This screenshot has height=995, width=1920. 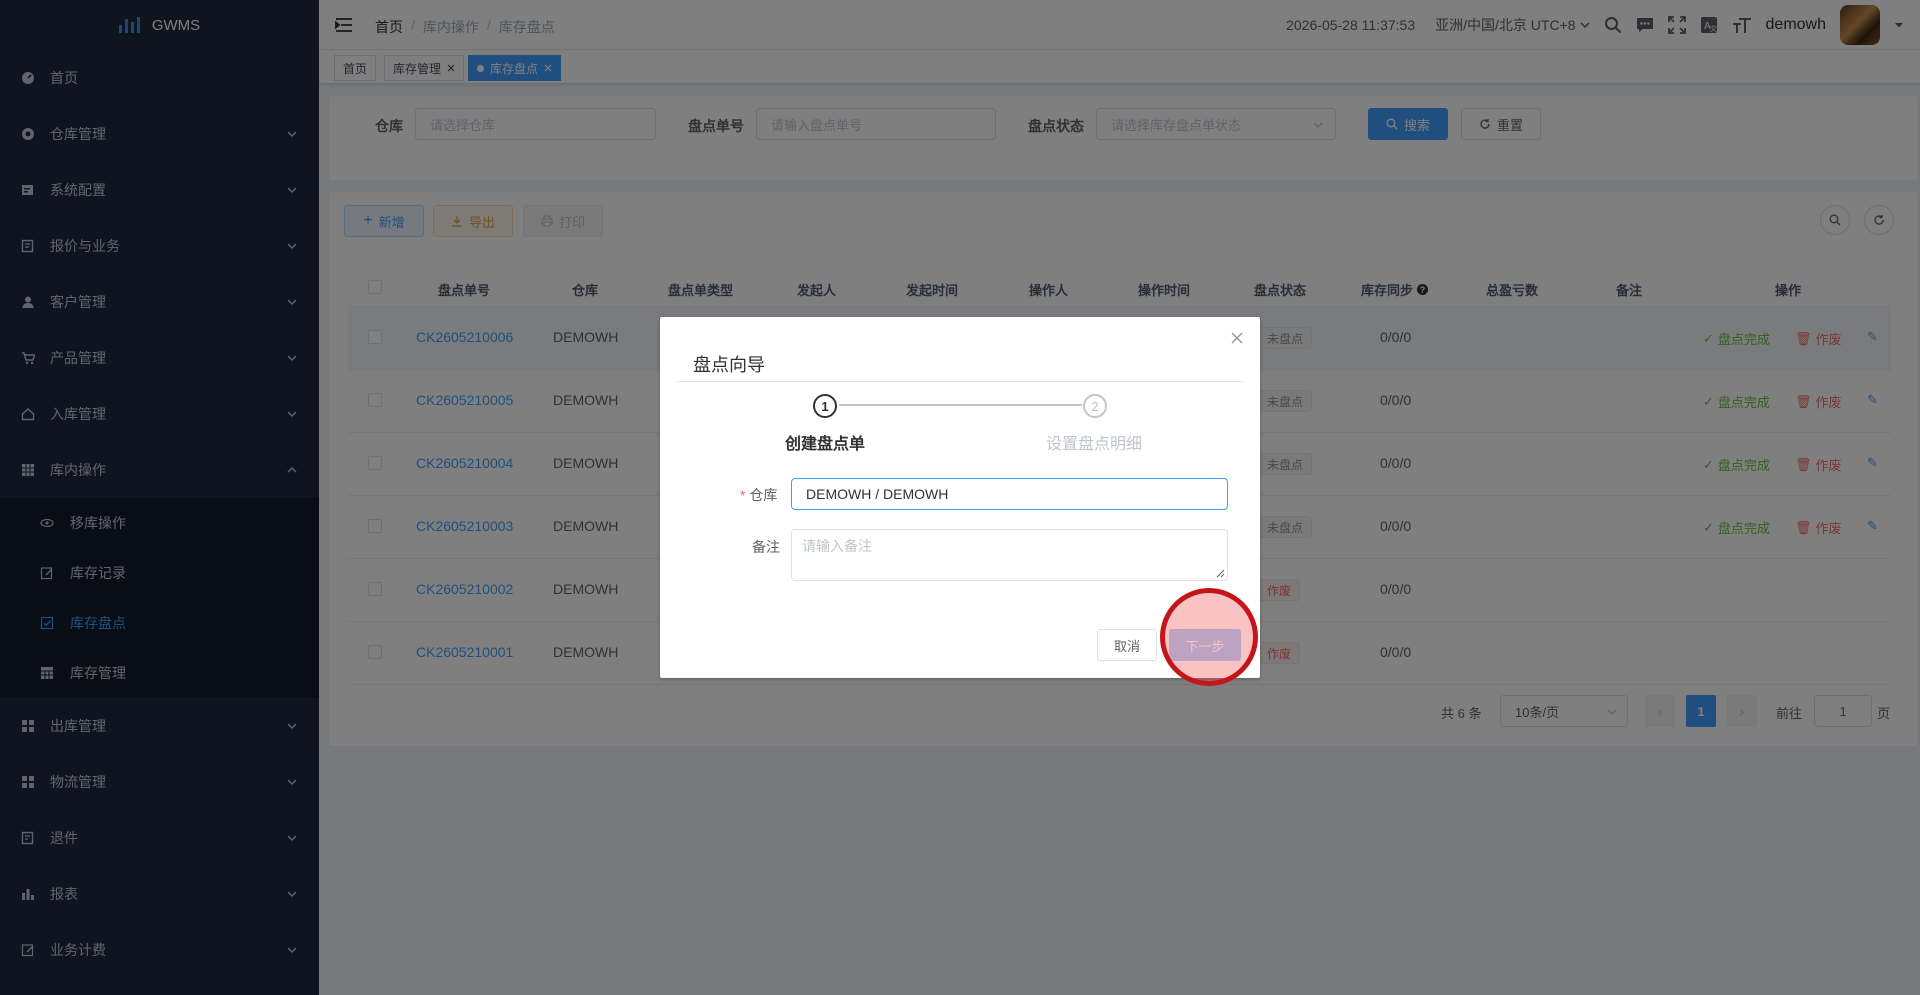 What do you see at coordinates (1220, 573) in the screenshot?
I see `resize-handle-icon` at bounding box center [1220, 573].